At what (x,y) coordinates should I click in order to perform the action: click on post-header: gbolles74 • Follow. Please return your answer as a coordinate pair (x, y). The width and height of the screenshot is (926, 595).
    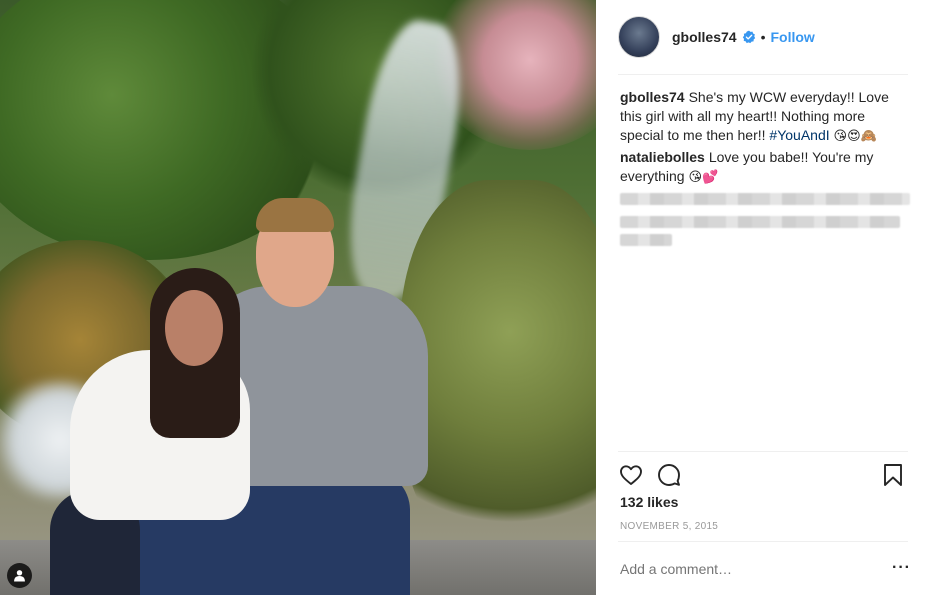
    Looking at the image, I should click on (763, 37).